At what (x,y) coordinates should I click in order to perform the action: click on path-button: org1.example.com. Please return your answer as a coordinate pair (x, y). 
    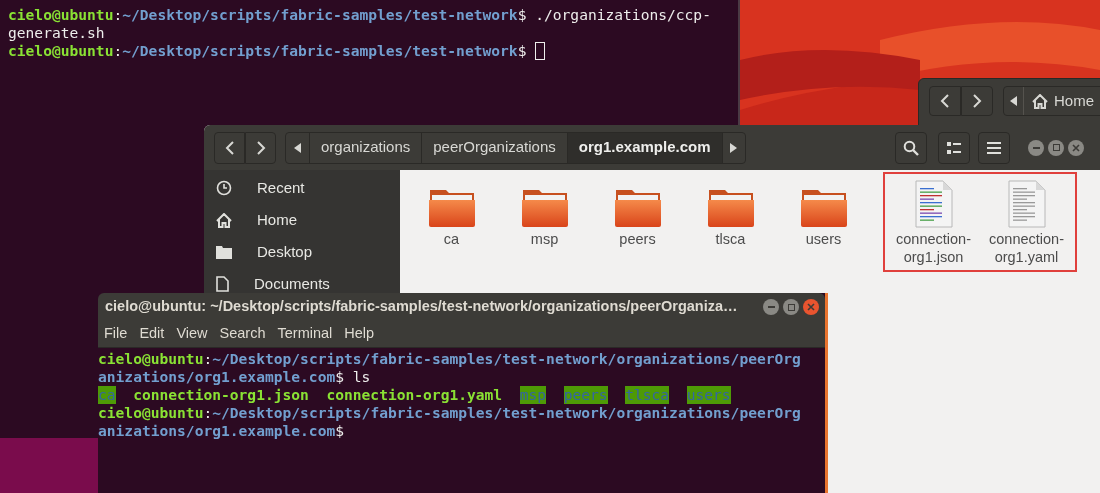
    Looking at the image, I should click on (645, 147).